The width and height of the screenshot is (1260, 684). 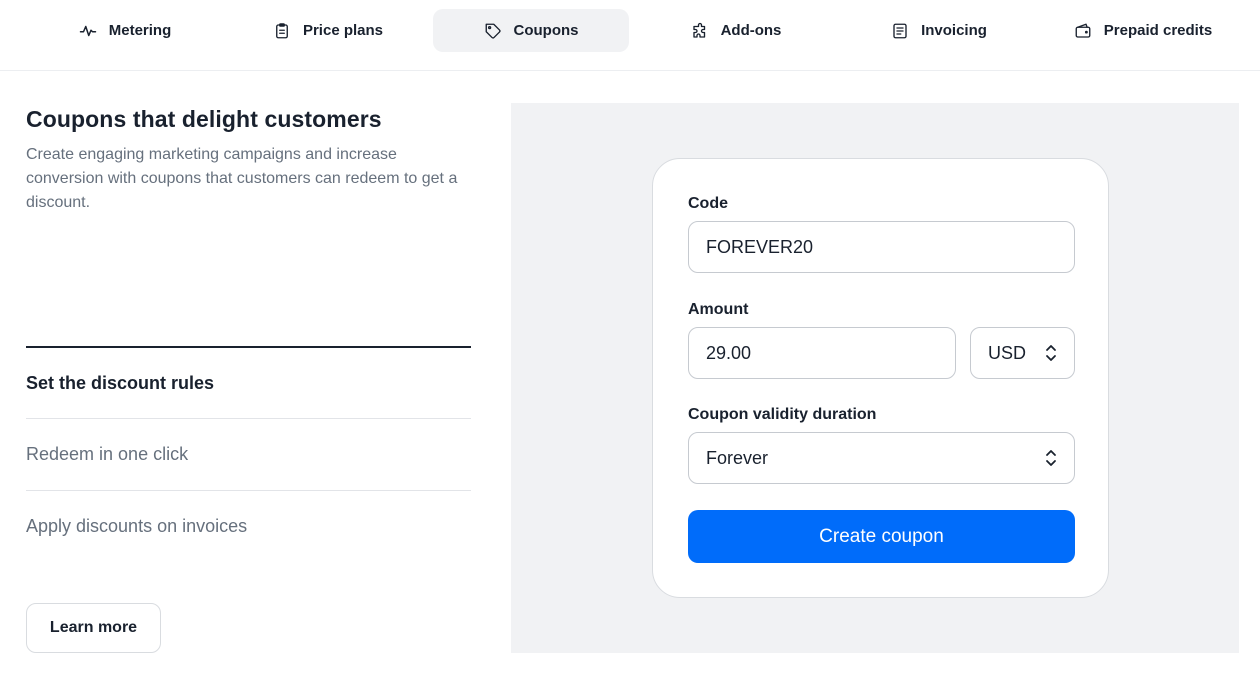 What do you see at coordinates (107, 454) in the screenshot?
I see `feature-label: Redeem in one click` at bounding box center [107, 454].